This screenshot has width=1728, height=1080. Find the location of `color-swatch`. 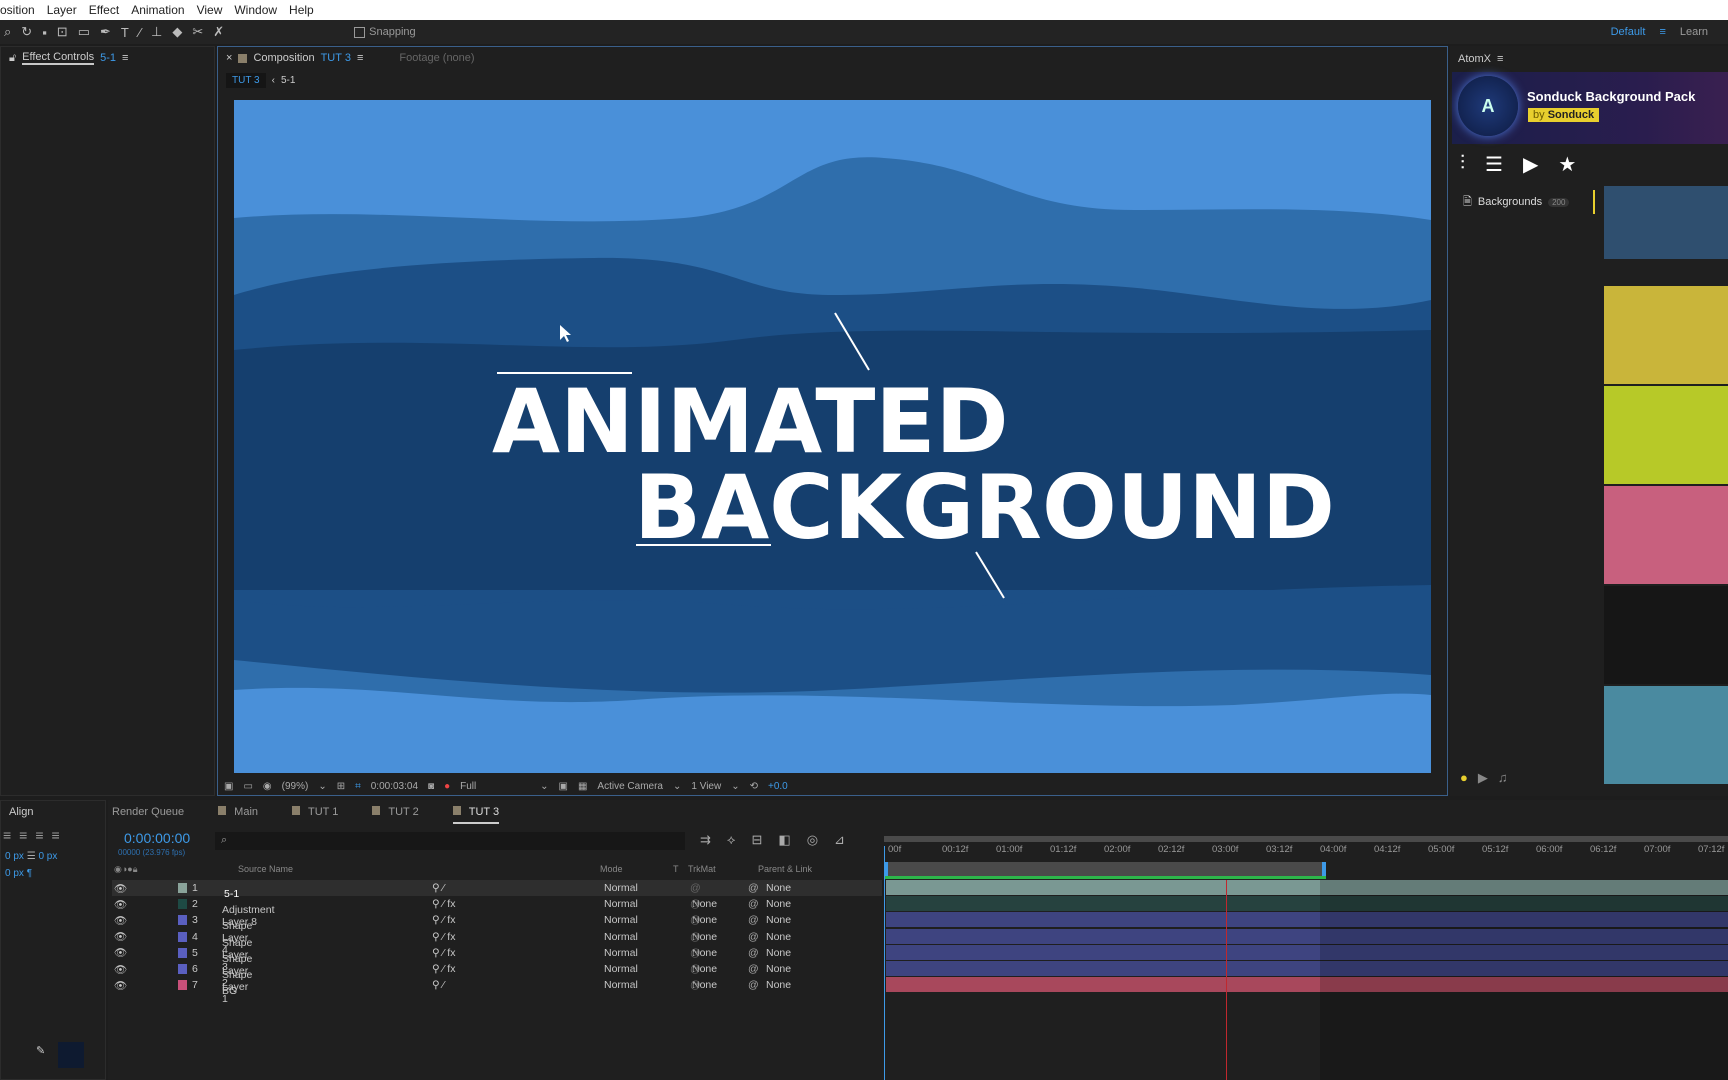

color-swatch is located at coordinates (71, 1055).